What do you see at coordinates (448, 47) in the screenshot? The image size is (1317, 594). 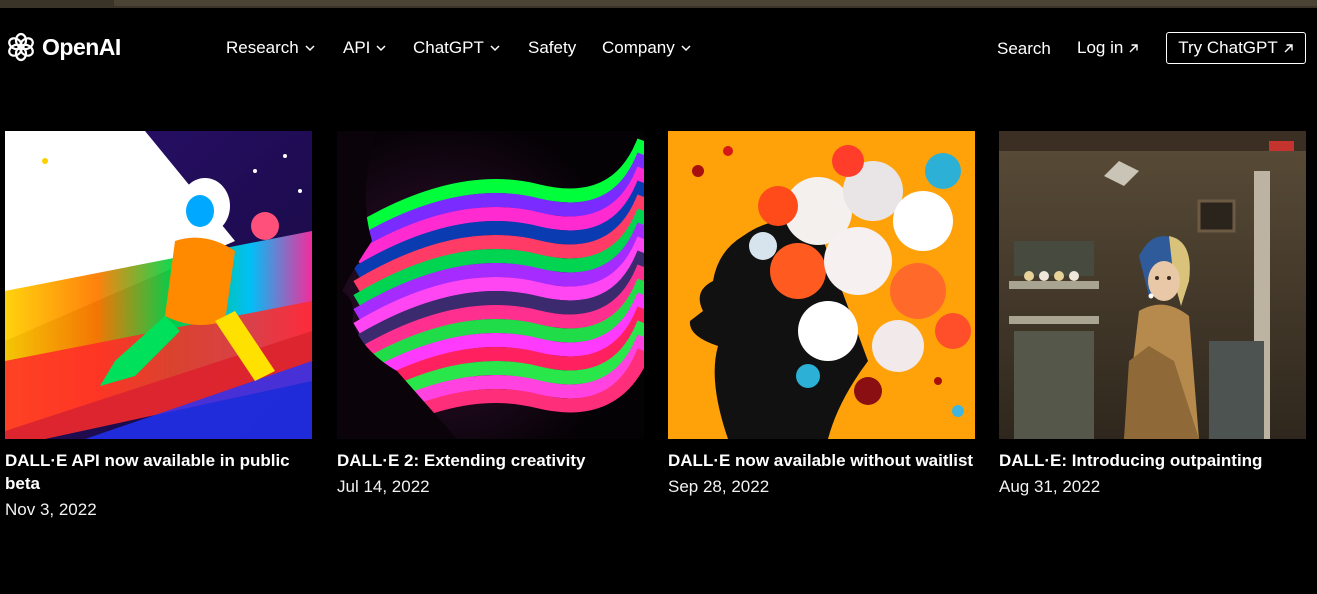 I see `nav-chatgpt-label: ChatGPT` at bounding box center [448, 47].